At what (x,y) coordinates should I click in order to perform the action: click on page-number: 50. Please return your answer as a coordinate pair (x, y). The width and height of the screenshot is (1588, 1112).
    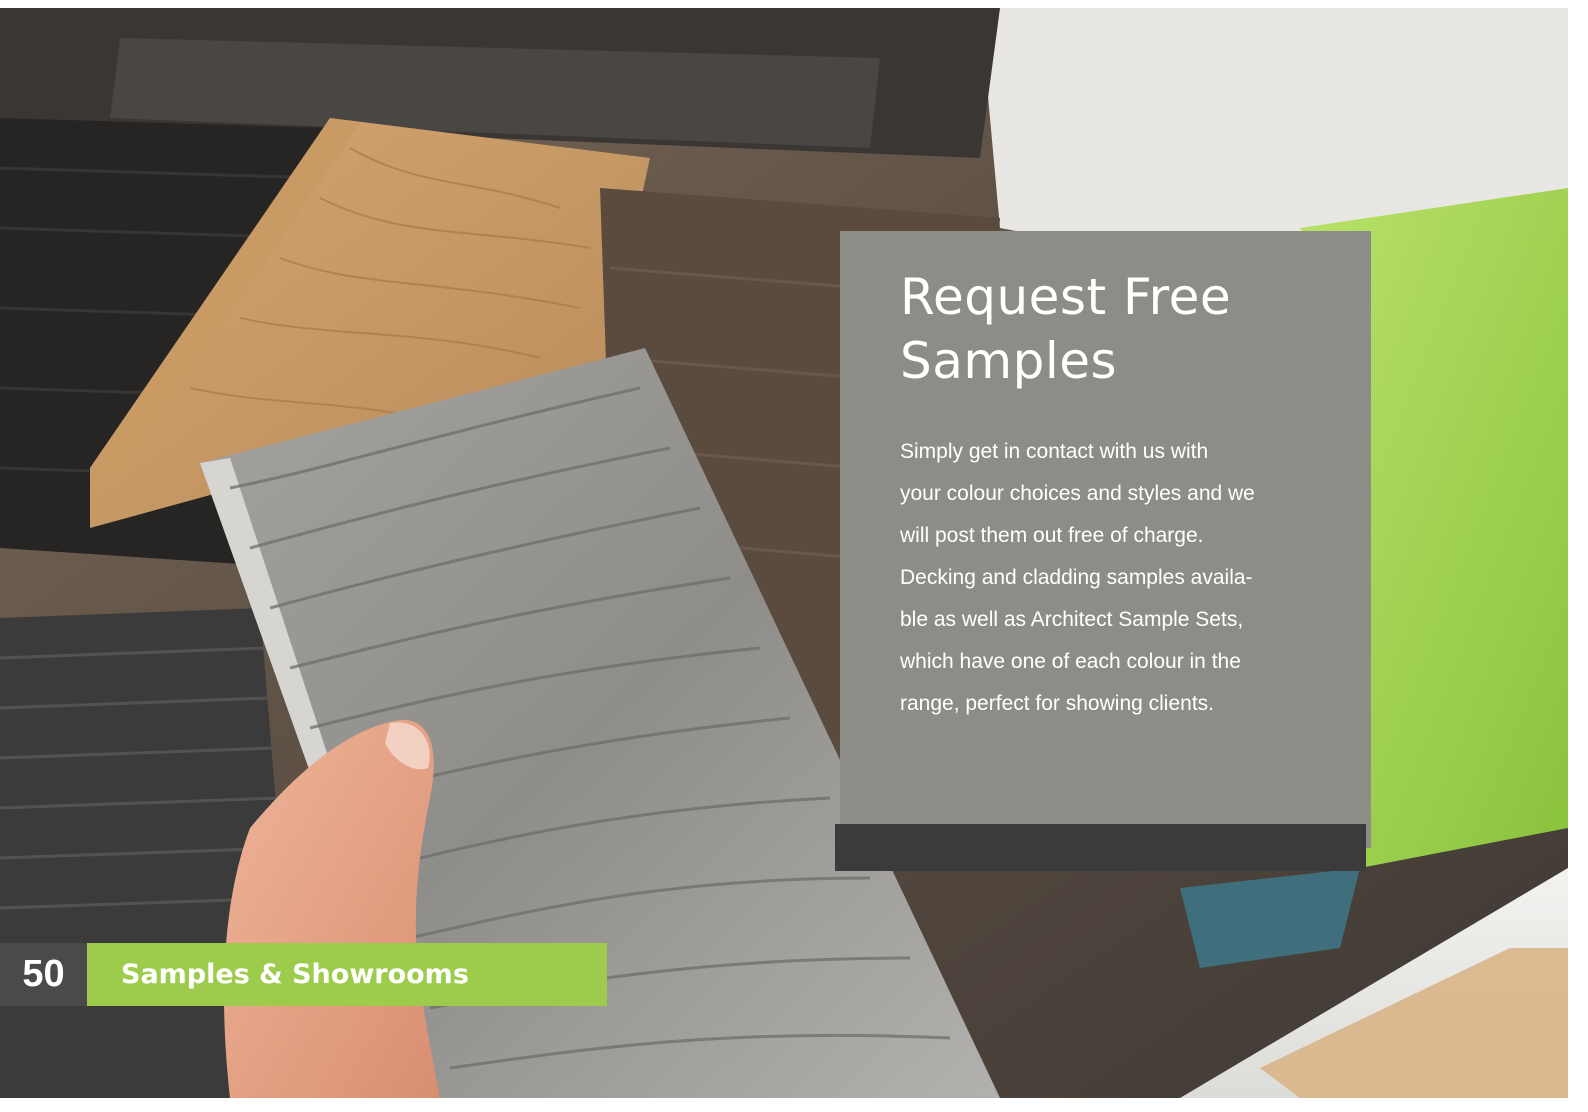
    Looking at the image, I should click on (43, 974).